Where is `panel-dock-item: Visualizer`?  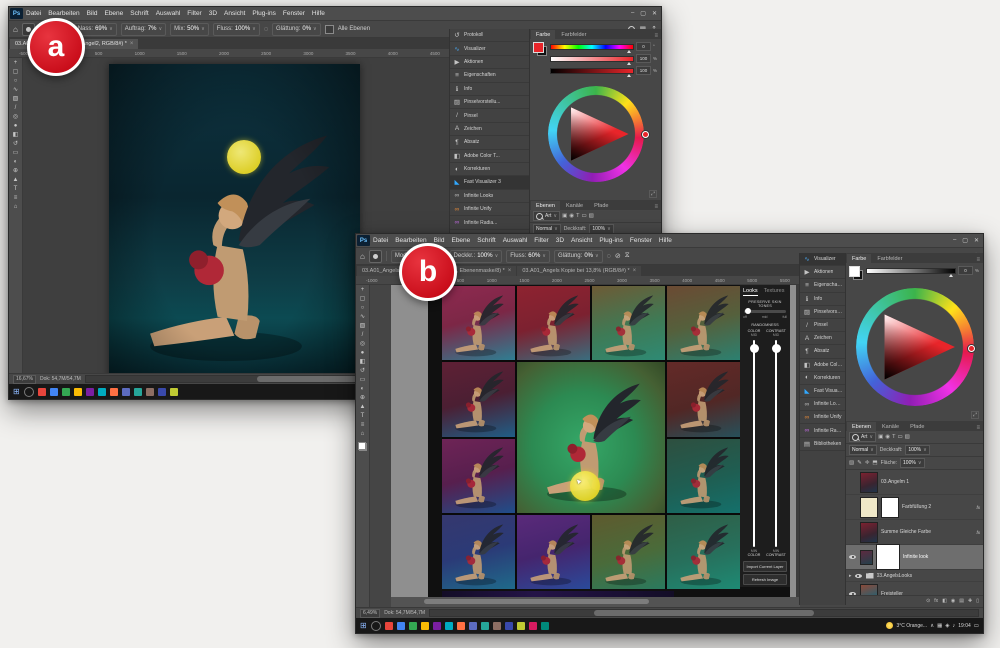 panel-dock-item: Visualizer is located at coordinates (490, 49).